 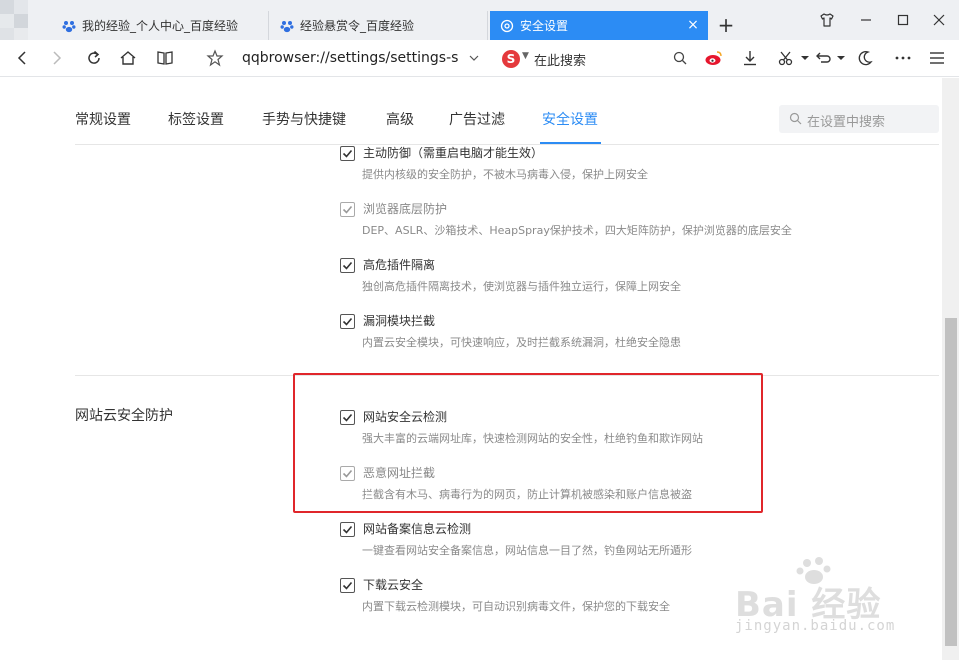 I want to click on tab-ad-filter: 广告过滤, so click(x=477, y=119).